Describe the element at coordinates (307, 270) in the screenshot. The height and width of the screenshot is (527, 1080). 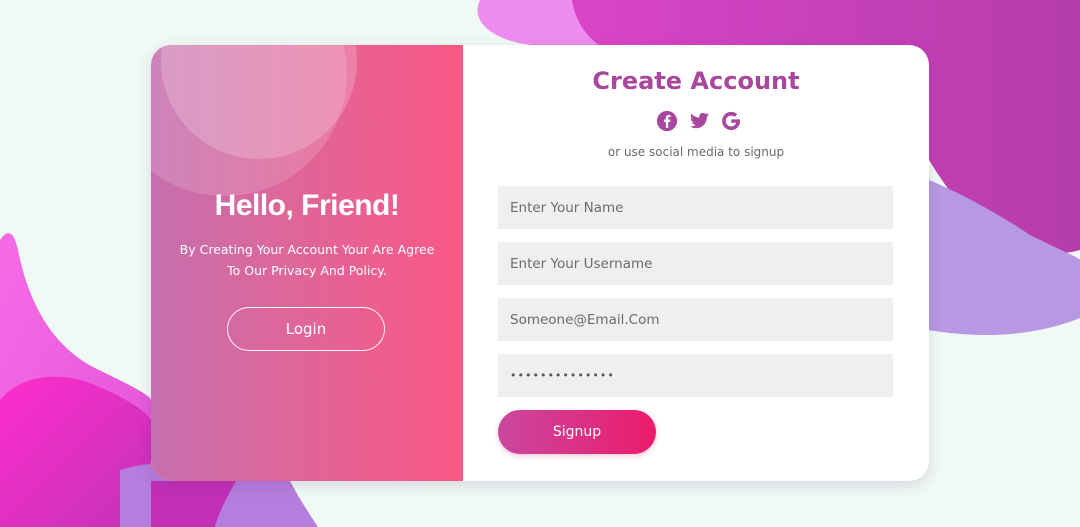
I see `welcome-description-line: To Our Privacy And Policy.` at that location.